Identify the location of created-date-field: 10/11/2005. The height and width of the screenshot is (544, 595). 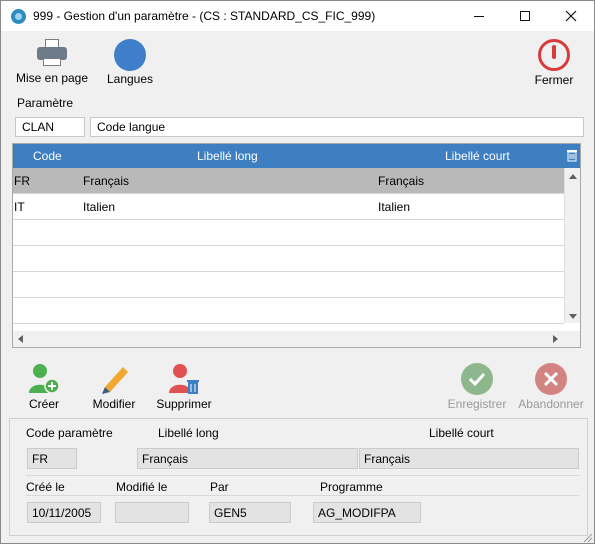
(64, 512).